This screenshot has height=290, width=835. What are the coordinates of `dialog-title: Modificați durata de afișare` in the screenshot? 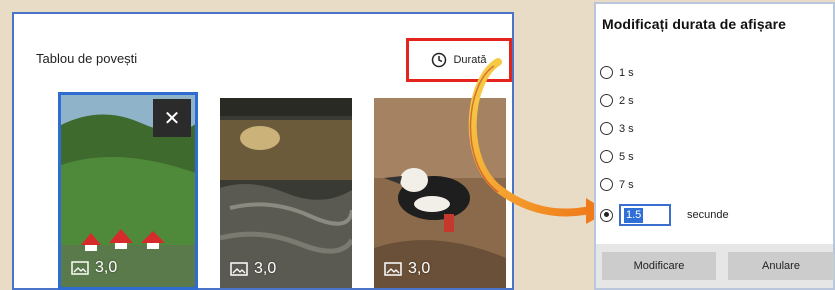 It's located at (694, 24).